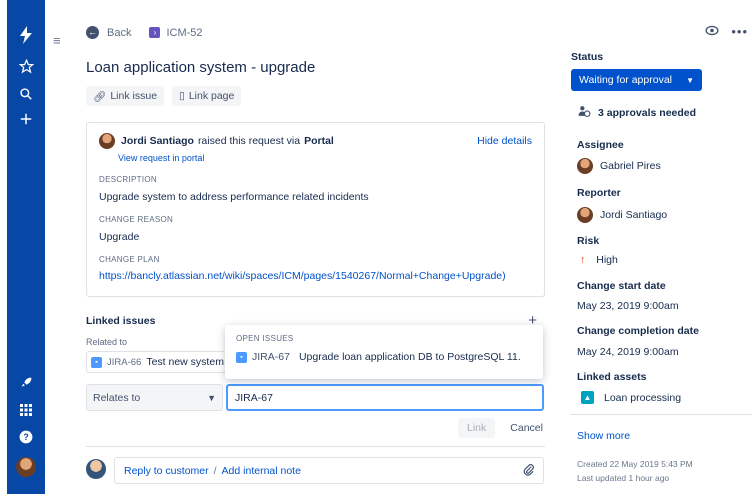  What do you see at coordinates (26, 384) in the screenshot?
I see `rocket-icon` at bounding box center [26, 384].